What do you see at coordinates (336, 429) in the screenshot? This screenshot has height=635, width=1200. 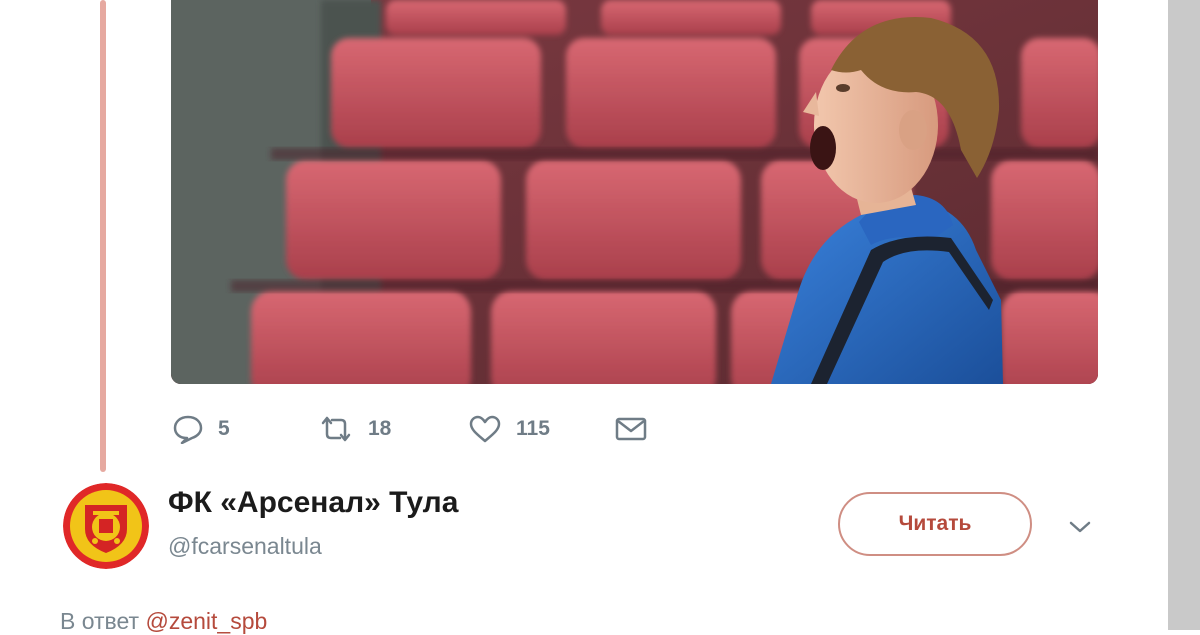 I see `retweet-icon` at bounding box center [336, 429].